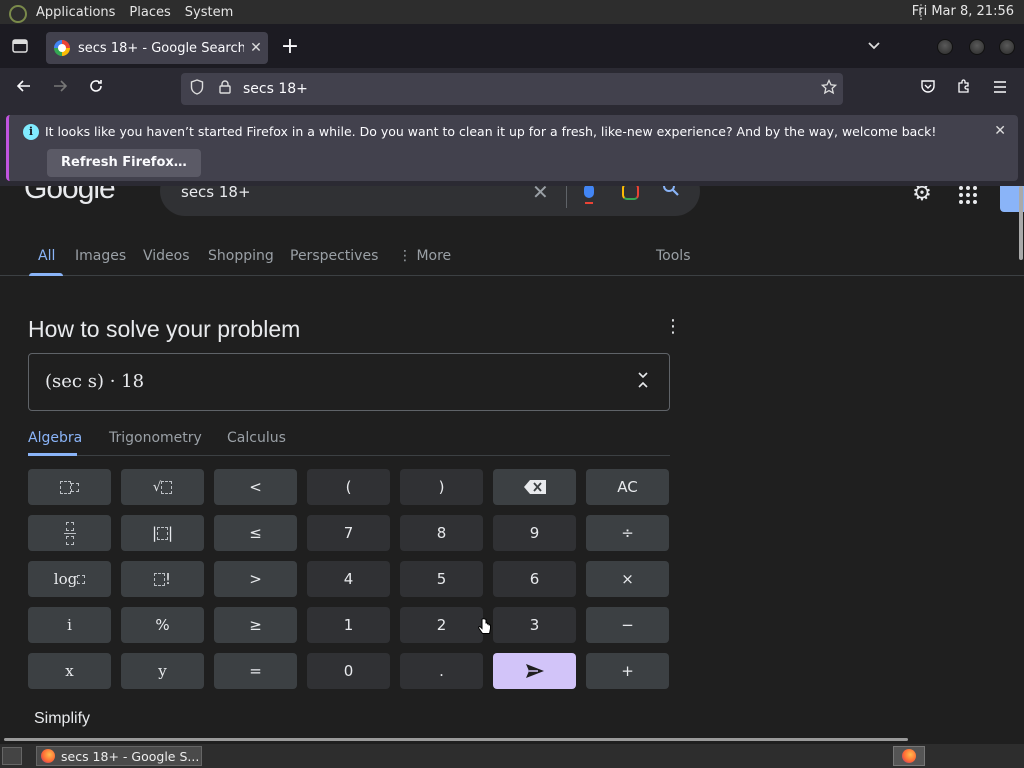 This screenshot has height=768, width=1024. Describe the element at coordinates (829, 88) in the screenshot. I see `bookmark-star-icon` at that location.